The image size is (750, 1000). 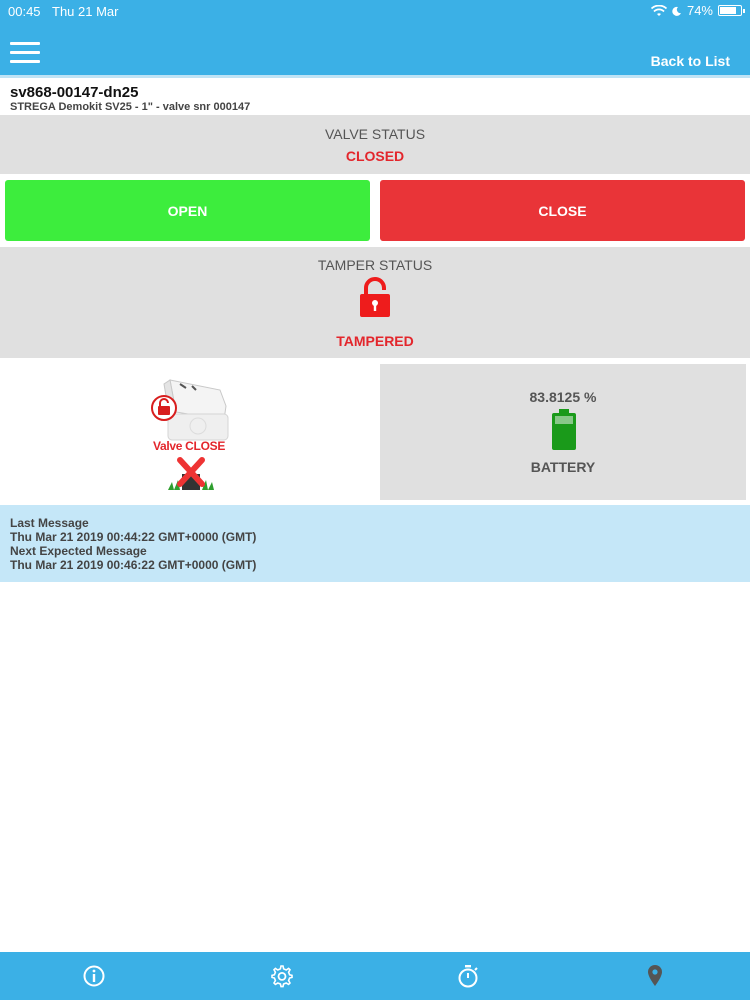 I want to click on valve-device-image, so click(x=190, y=434).